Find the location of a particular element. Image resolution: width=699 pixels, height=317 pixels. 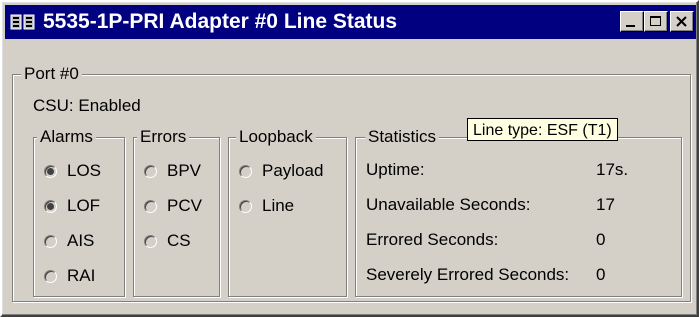

loopback-line: Line is located at coordinates (266, 206).